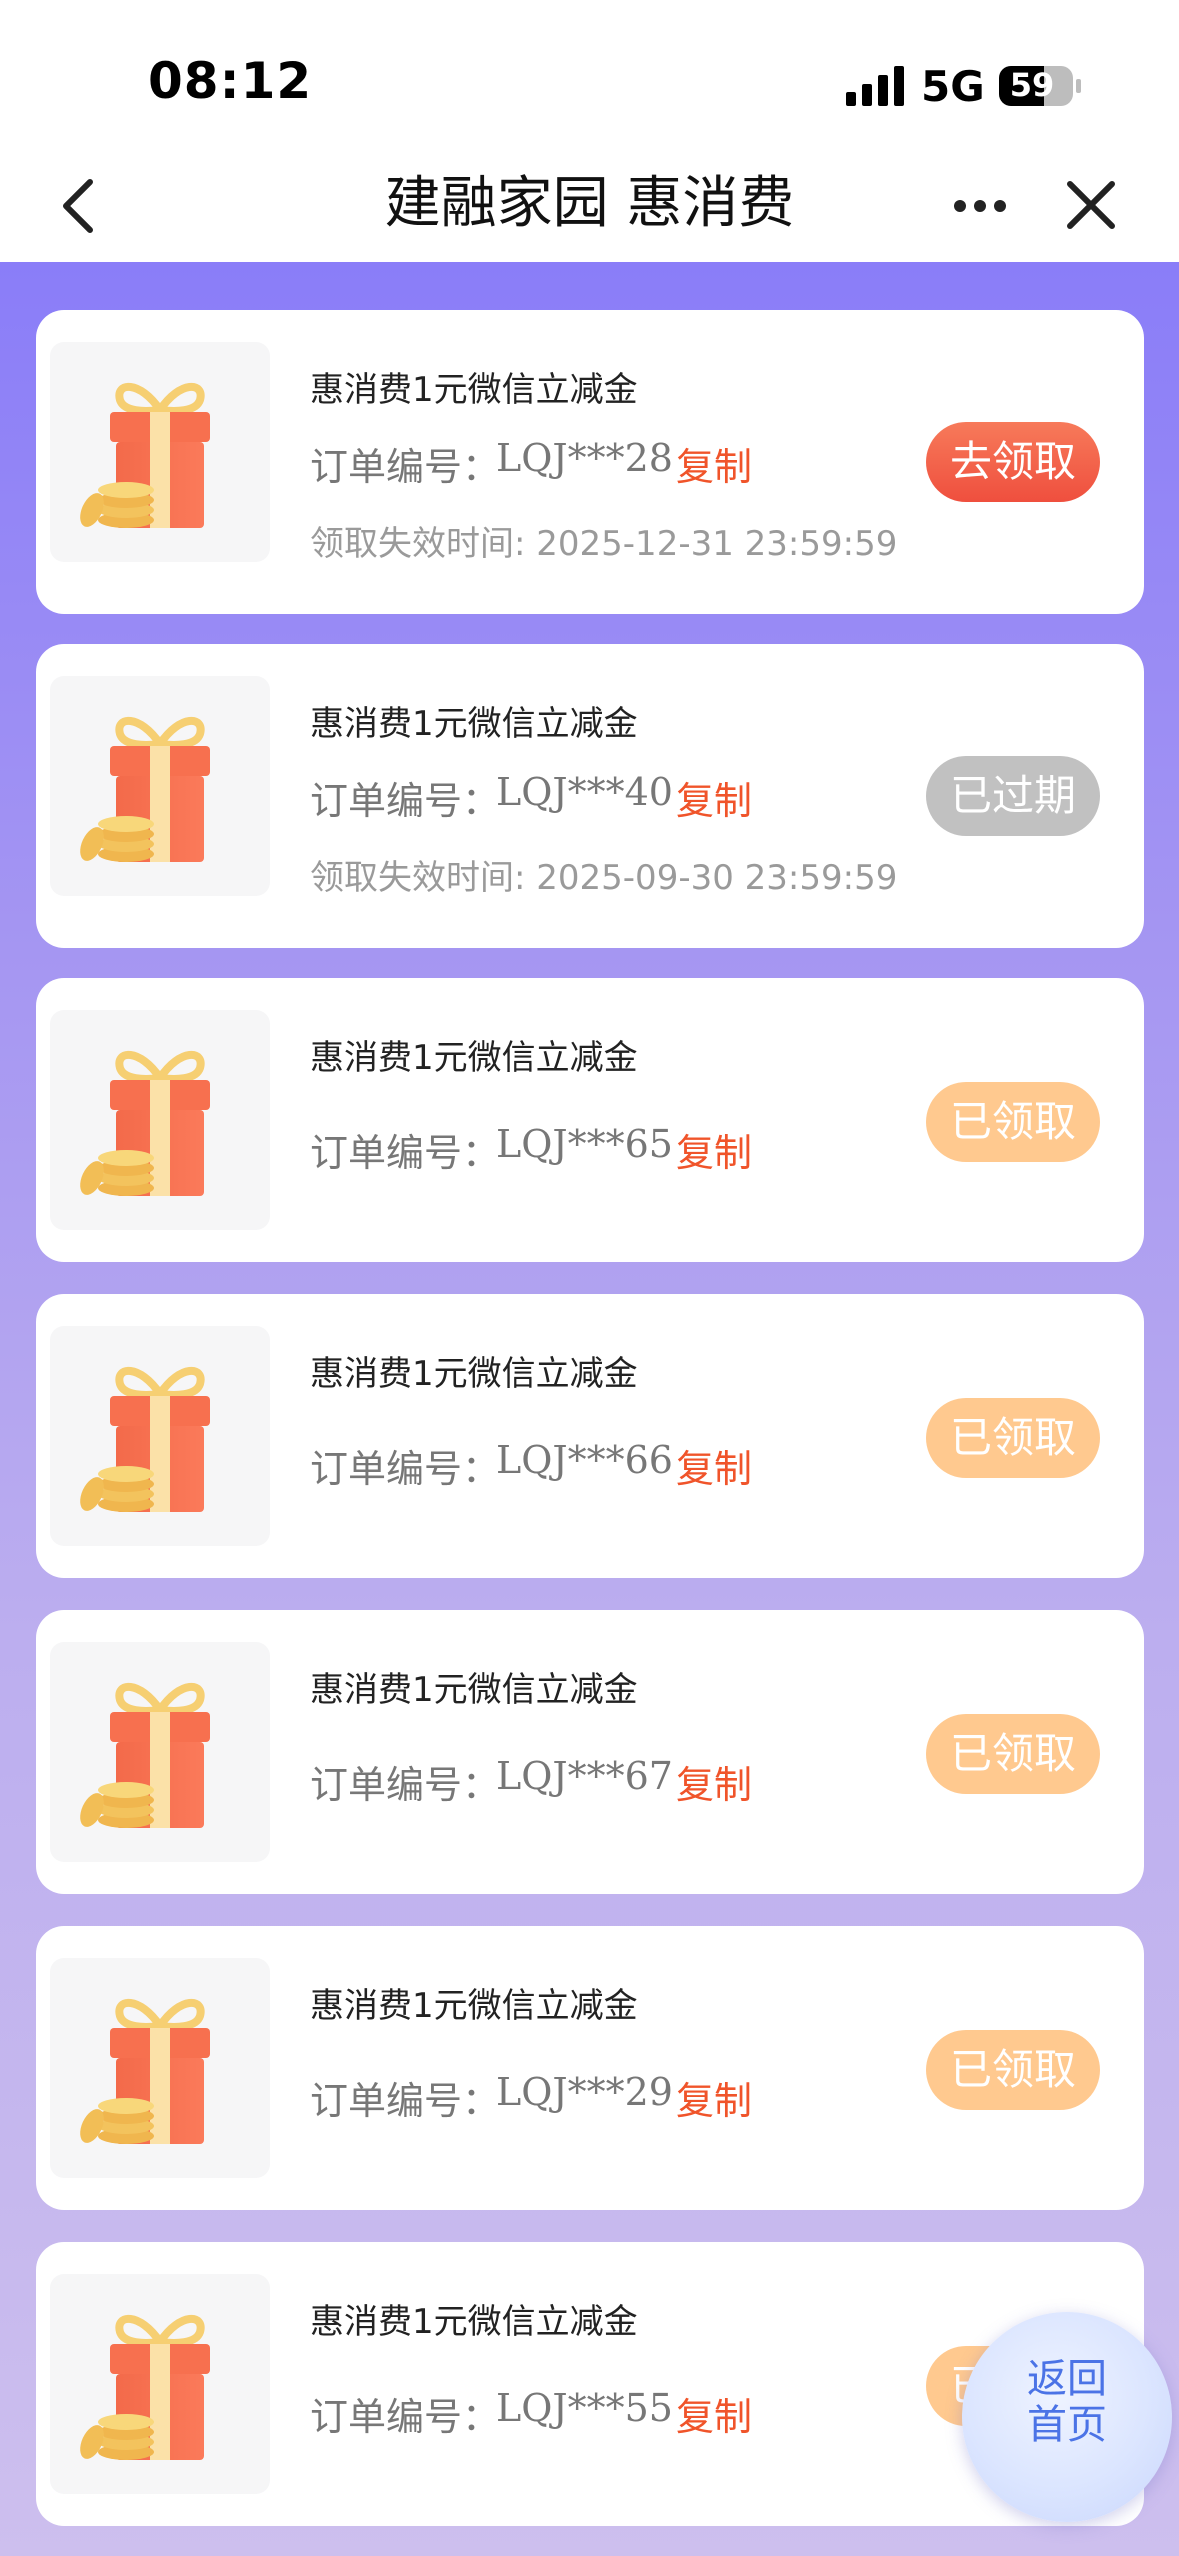 Image resolution: width=1179 pixels, height=2556 pixels. What do you see at coordinates (604, 544) in the screenshot?
I see `expire-time: 领取失效时间: 2025-12-31 23:59:59` at bounding box center [604, 544].